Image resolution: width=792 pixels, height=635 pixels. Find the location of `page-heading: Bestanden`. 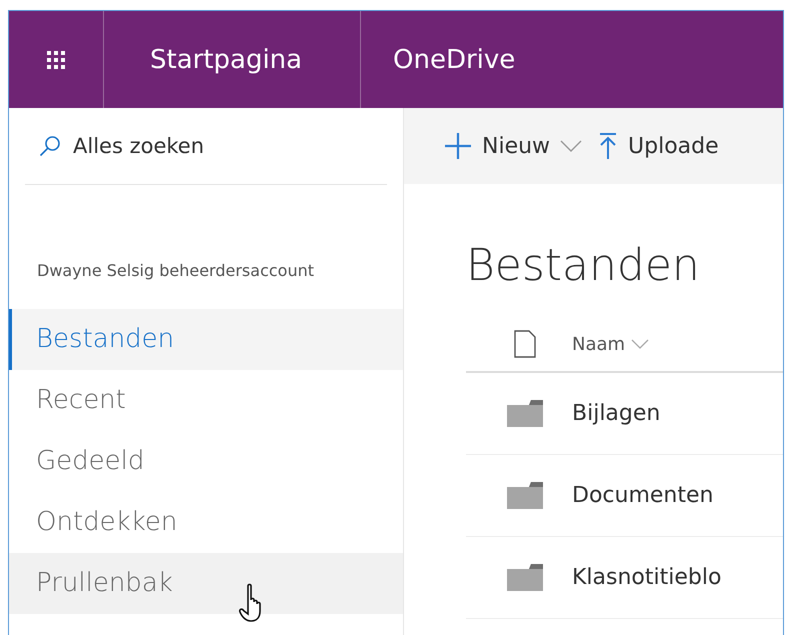

page-heading: Bestanden is located at coordinates (583, 265).